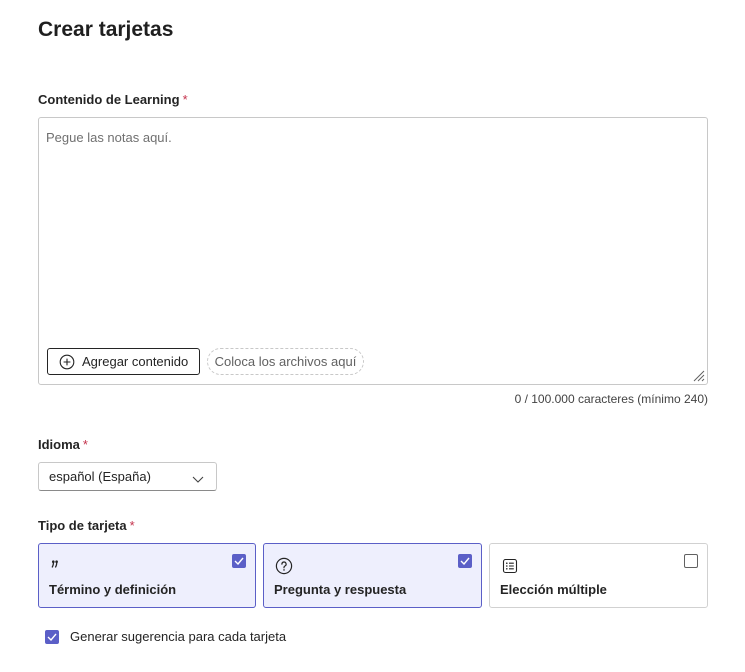 The height and width of the screenshot is (672, 745). I want to click on character-count: 0 / 100.000 caracteres (mínimo 240), so click(611, 399).